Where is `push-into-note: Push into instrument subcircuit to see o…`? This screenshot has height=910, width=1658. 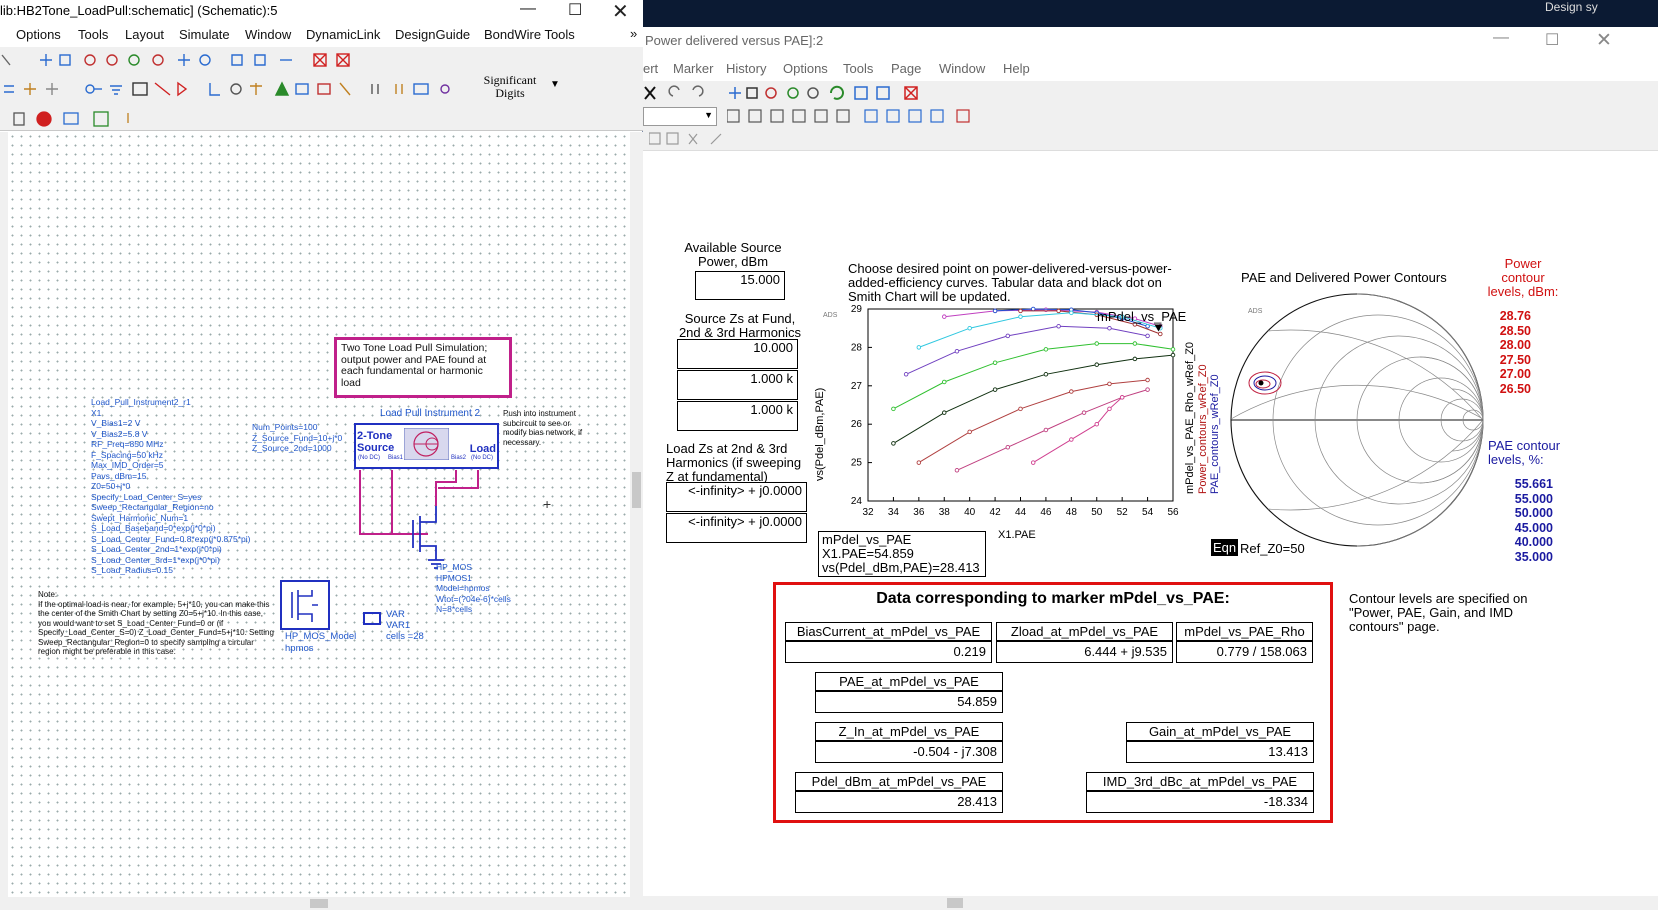
push-into-note: Push into instrument subcircuit to see o… is located at coordinates (543, 428).